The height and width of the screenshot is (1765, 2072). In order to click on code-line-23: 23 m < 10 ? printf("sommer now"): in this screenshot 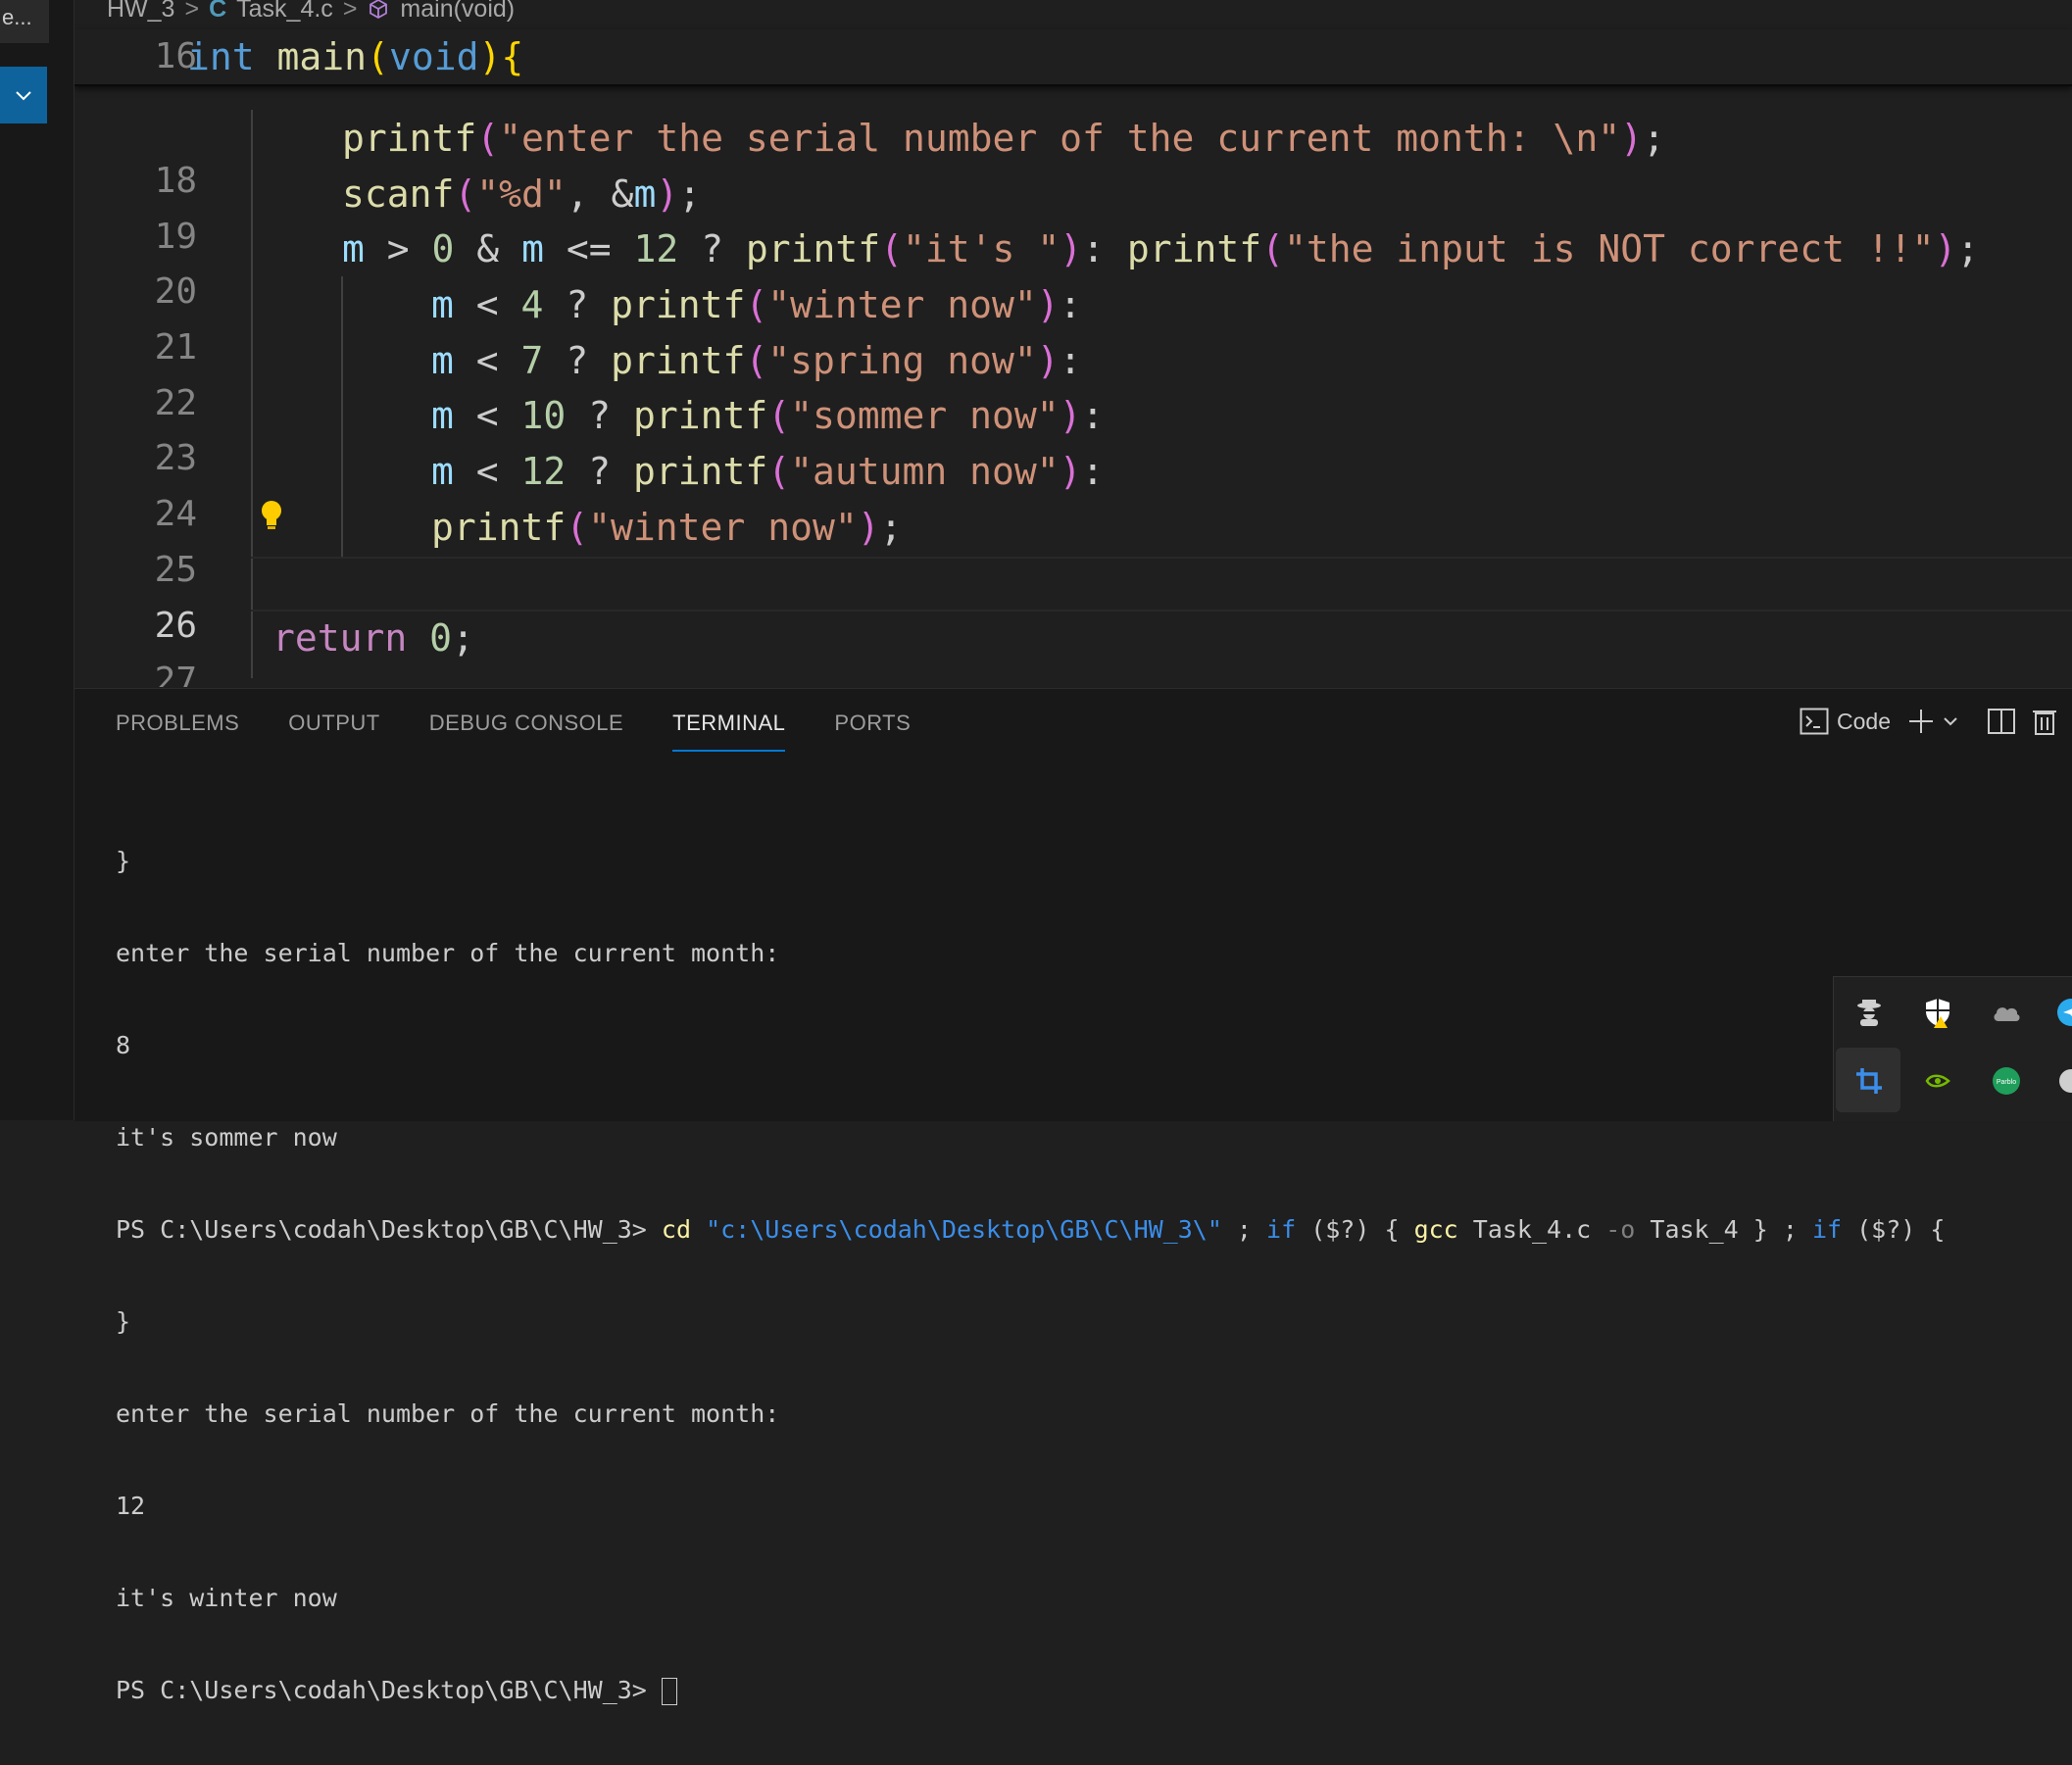, I will do `click(1073, 433)`.